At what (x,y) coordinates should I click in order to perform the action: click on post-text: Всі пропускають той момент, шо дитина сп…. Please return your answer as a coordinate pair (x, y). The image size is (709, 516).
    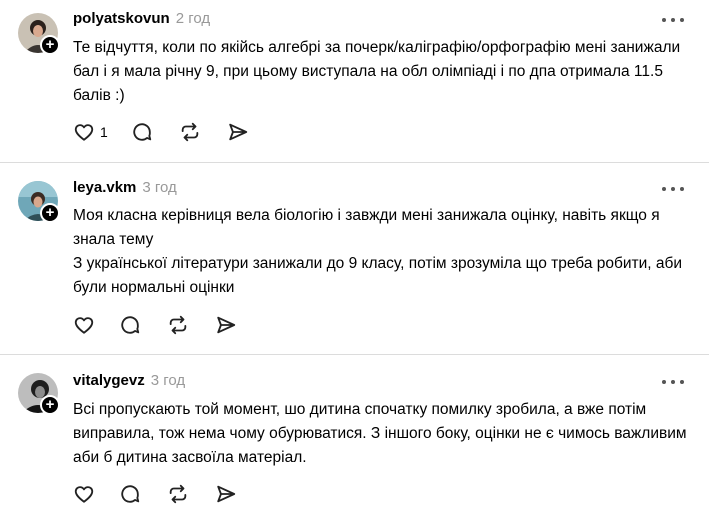
    Looking at the image, I should click on (380, 434).